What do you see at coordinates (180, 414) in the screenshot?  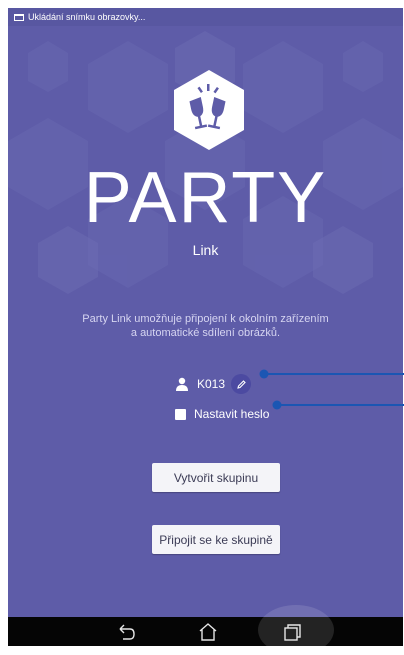 I see `set-password-checkbox` at bounding box center [180, 414].